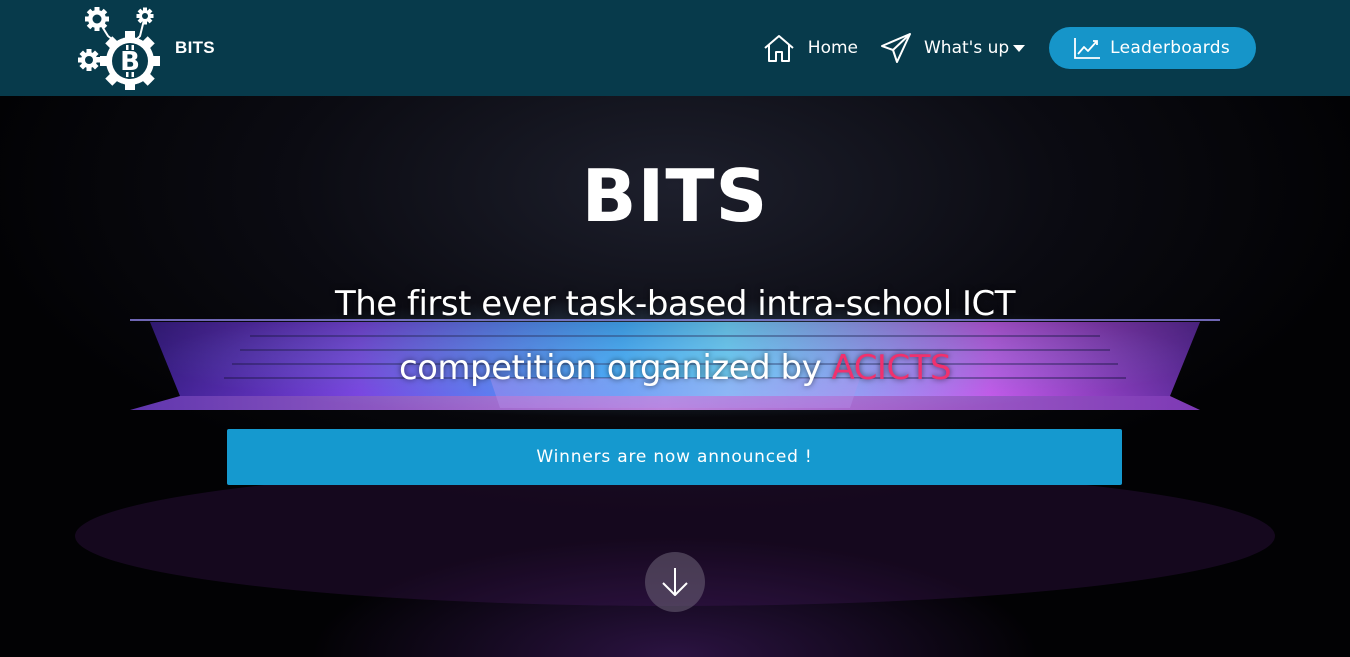 The image size is (1350, 657). I want to click on hero-subtitle-line2: competition organized by, so click(610, 368).